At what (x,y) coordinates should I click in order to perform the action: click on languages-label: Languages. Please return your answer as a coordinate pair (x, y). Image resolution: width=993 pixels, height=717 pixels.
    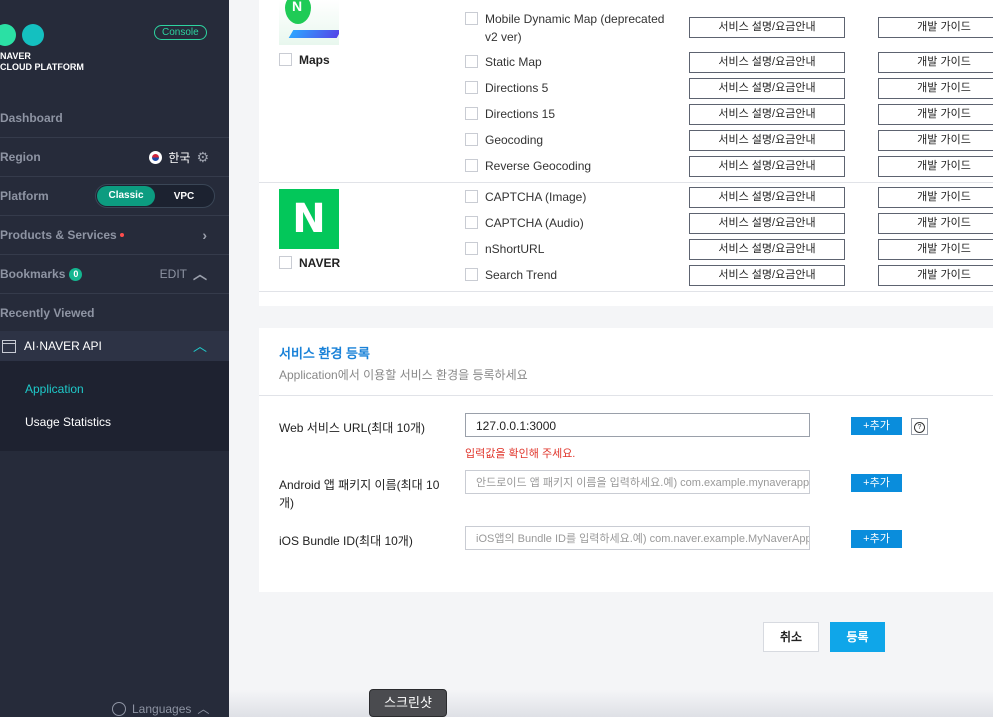
    Looking at the image, I should click on (162, 708).